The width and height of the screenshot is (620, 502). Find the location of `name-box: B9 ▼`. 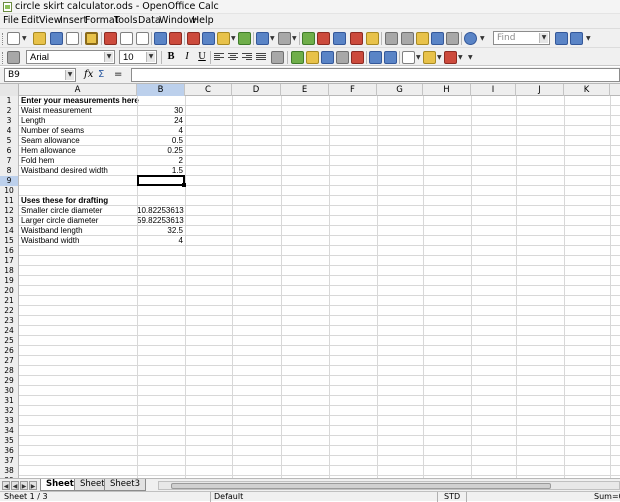

name-box: B9 ▼ is located at coordinates (40, 75).